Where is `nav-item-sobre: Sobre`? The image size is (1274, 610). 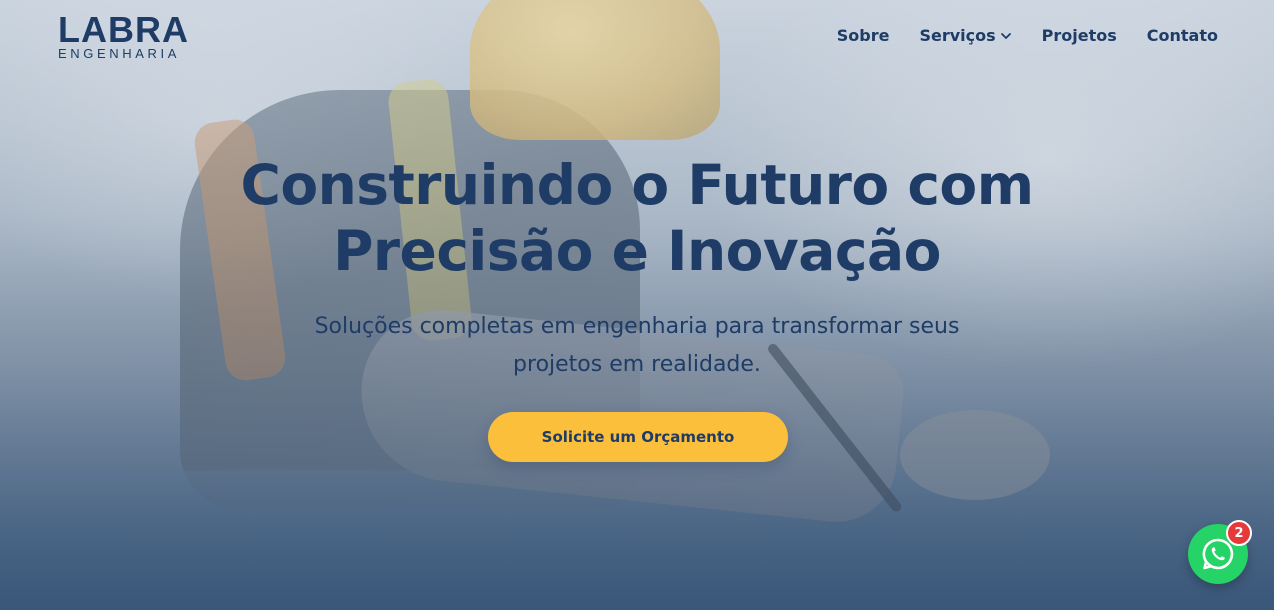 nav-item-sobre: Sobre is located at coordinates (863, 35).